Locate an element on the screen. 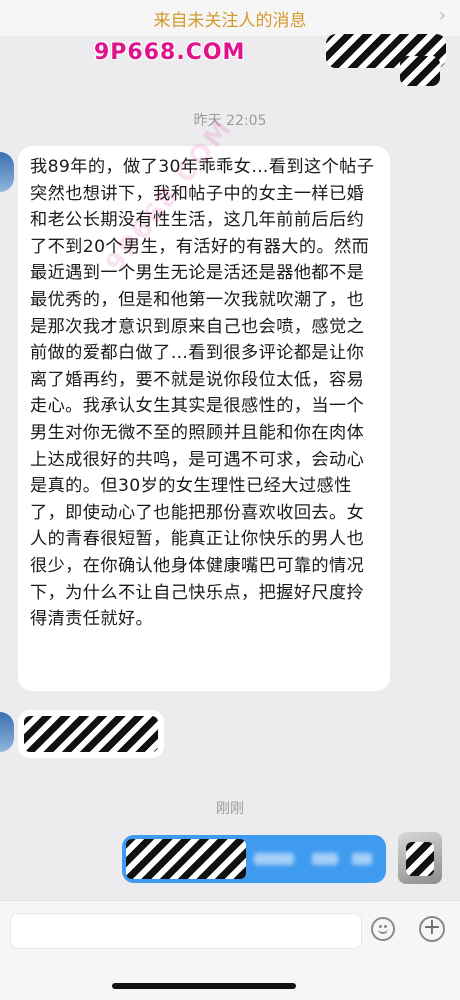  banner-title: 来自未关注人的消息 is located at coordinates (230, 21).